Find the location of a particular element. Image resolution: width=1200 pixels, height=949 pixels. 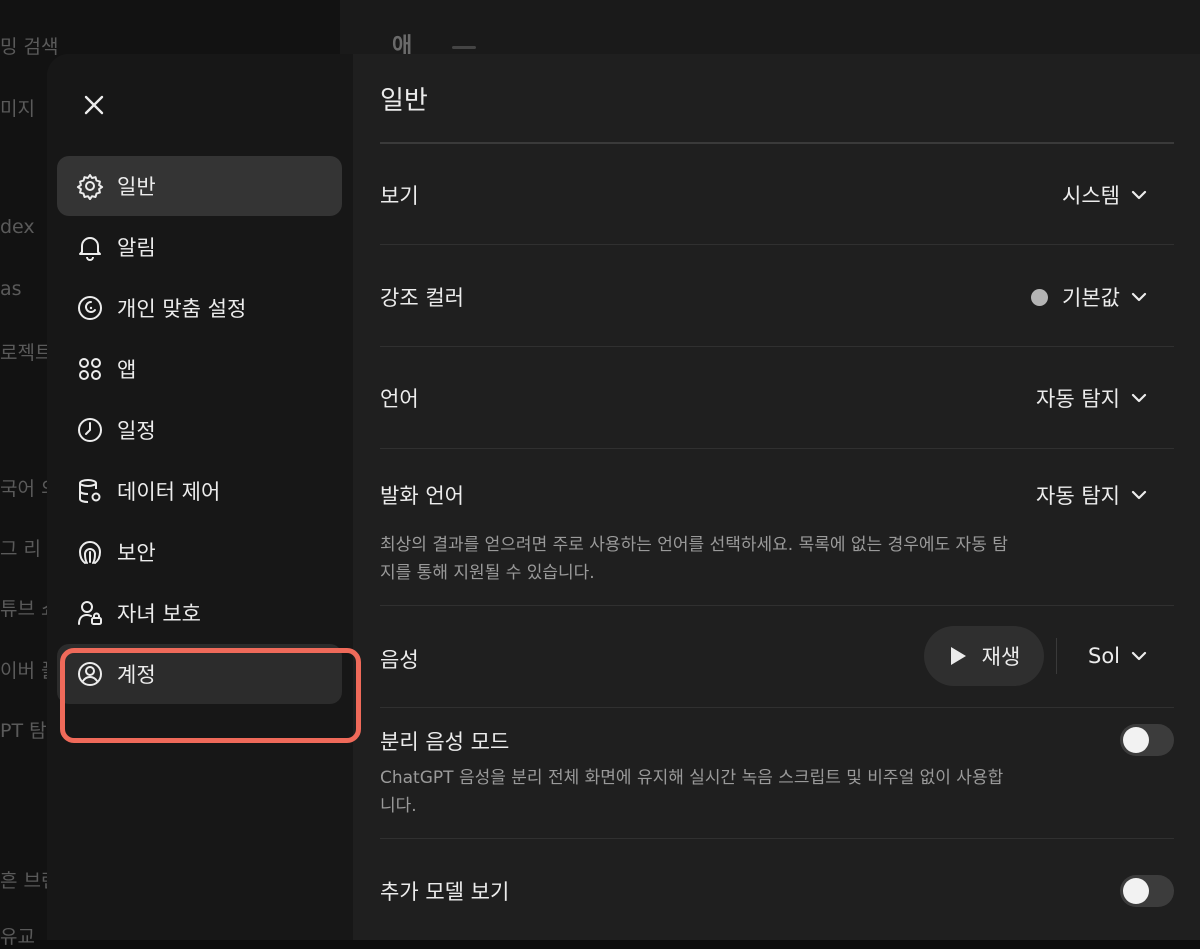

background-sidebar-text: dex is located at coordinates (17, 227).